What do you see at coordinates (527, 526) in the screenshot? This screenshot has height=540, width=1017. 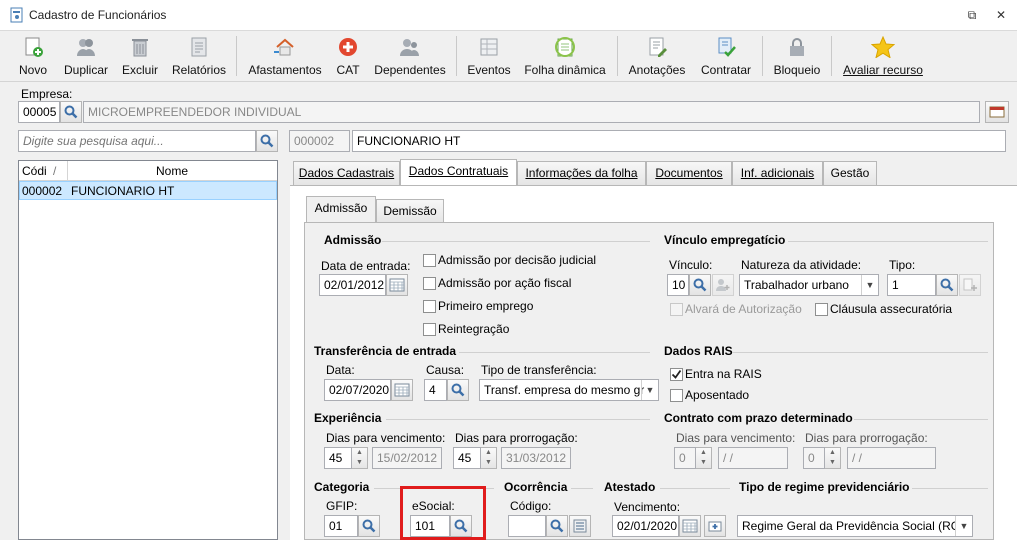 I see `ocorrencia-codigo-input` at bounding box center [527, 526].